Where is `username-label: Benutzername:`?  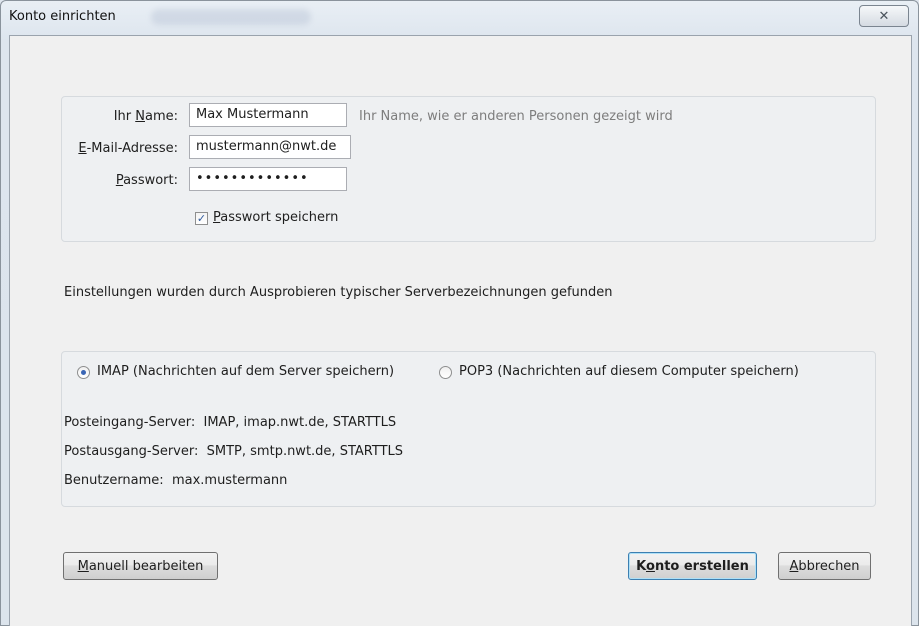 username-label: Benutzername: is located at coordinates (114, 480).